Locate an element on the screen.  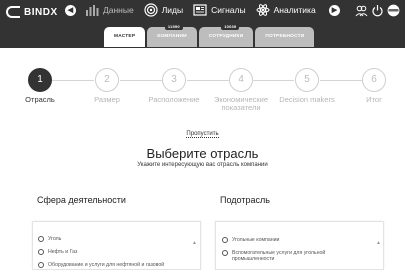
nav-prev-icon: ◀ is located at coordinates (70, 10).